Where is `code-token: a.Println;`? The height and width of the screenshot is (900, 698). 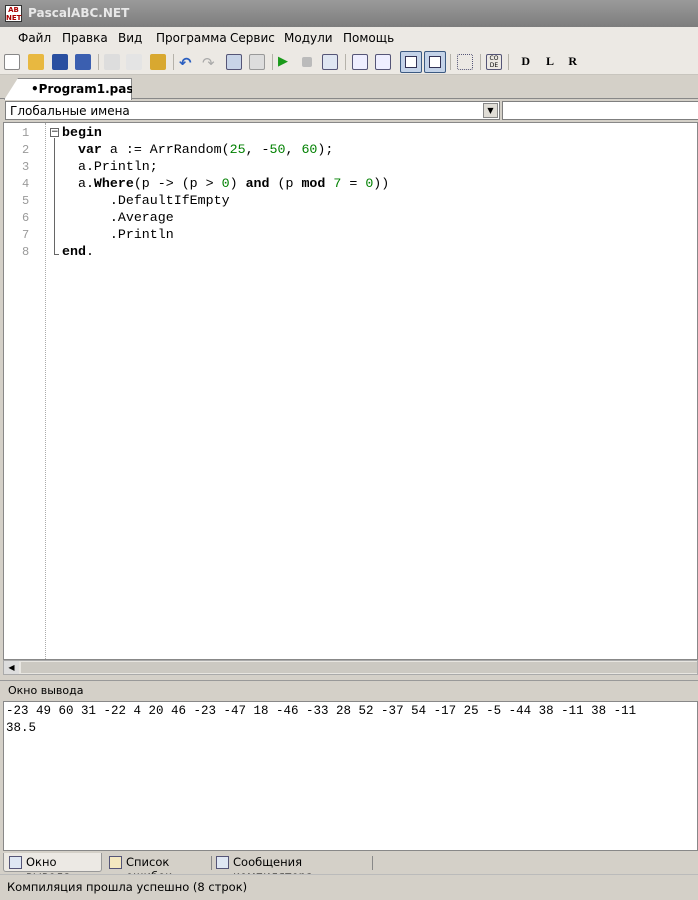 code-token: a.Println; is located at coordinates (110, 166).